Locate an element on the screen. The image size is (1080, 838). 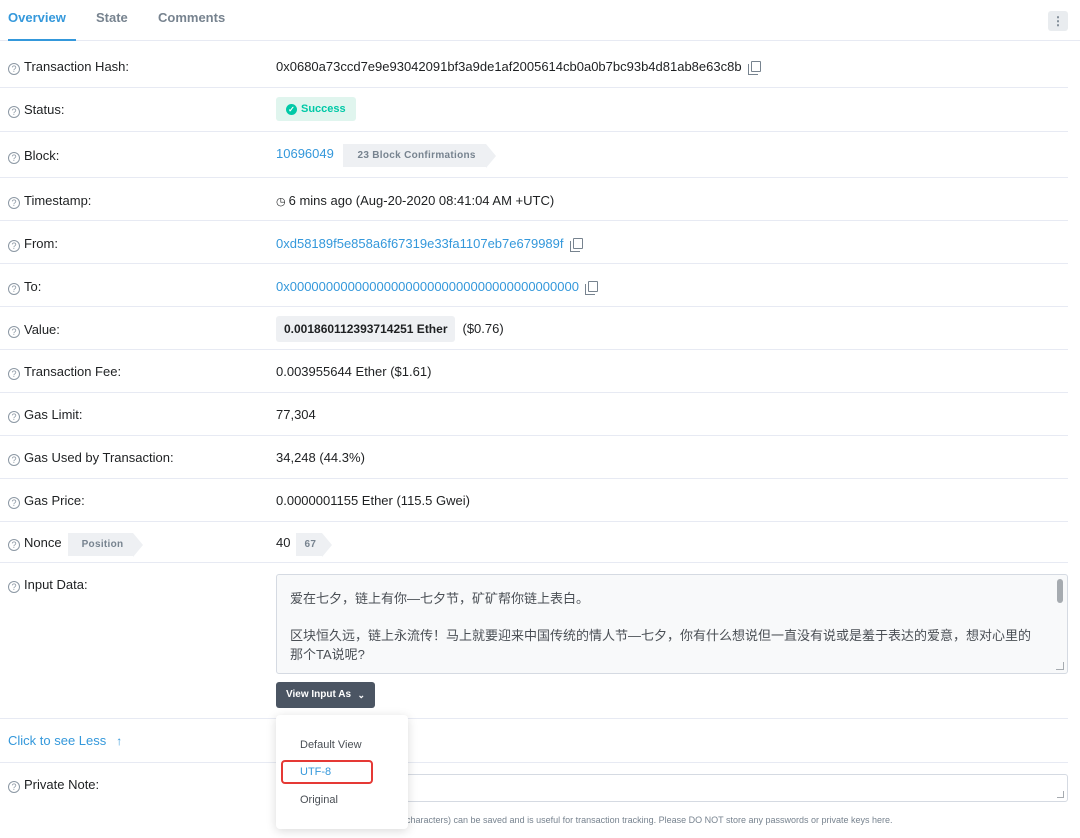
scrollbar is located at coordinates (1060, 591).